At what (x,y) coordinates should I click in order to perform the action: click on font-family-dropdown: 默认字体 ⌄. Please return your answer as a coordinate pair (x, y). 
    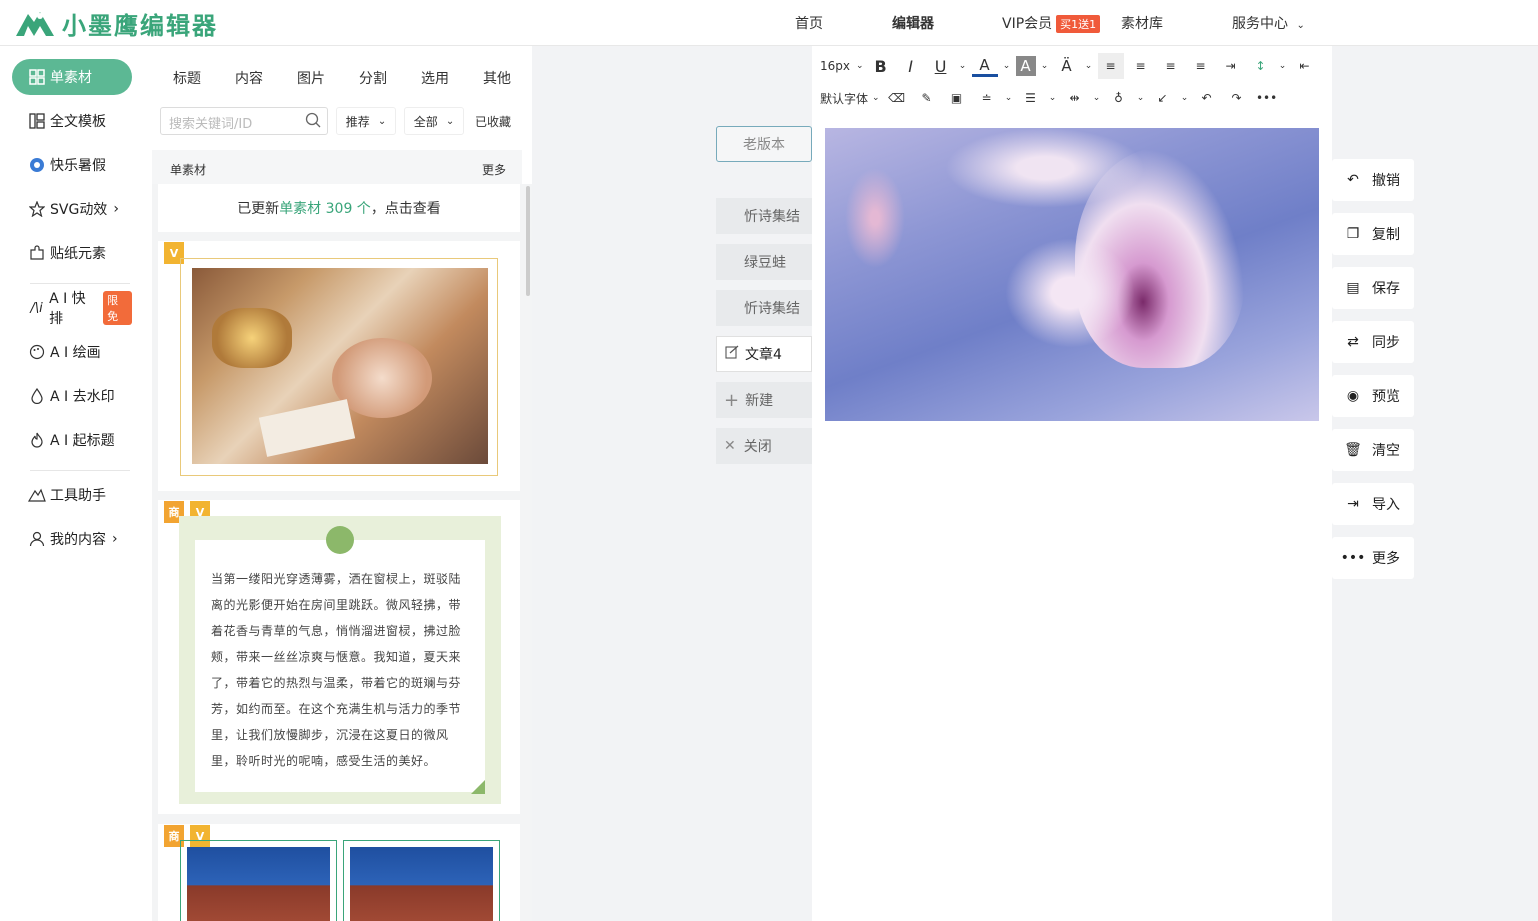
    Looking at the image, I should click on (850, 98).